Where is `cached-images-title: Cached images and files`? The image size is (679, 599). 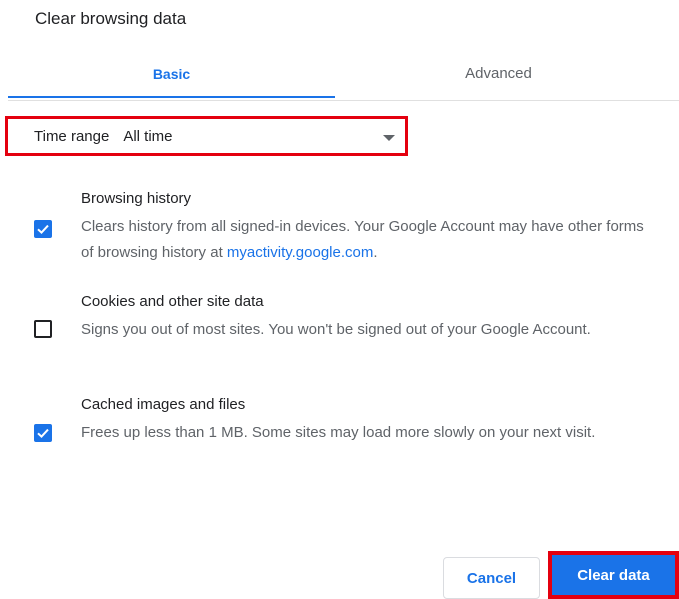
cached-images-title: Cached images and files is located at coordinates (163, 404).